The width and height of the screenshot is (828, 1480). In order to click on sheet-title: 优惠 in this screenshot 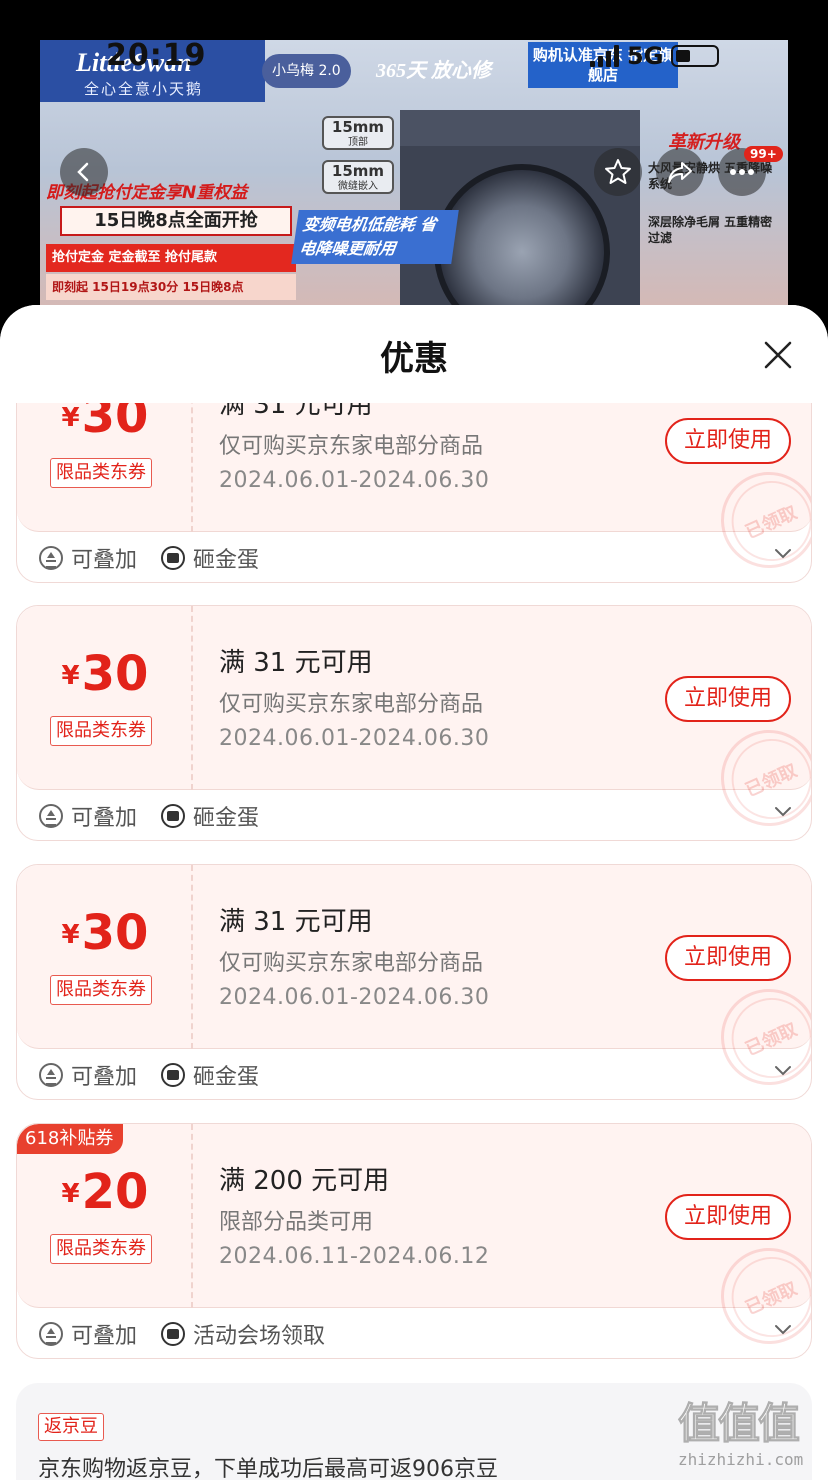, I will do `click(414, 359)`.